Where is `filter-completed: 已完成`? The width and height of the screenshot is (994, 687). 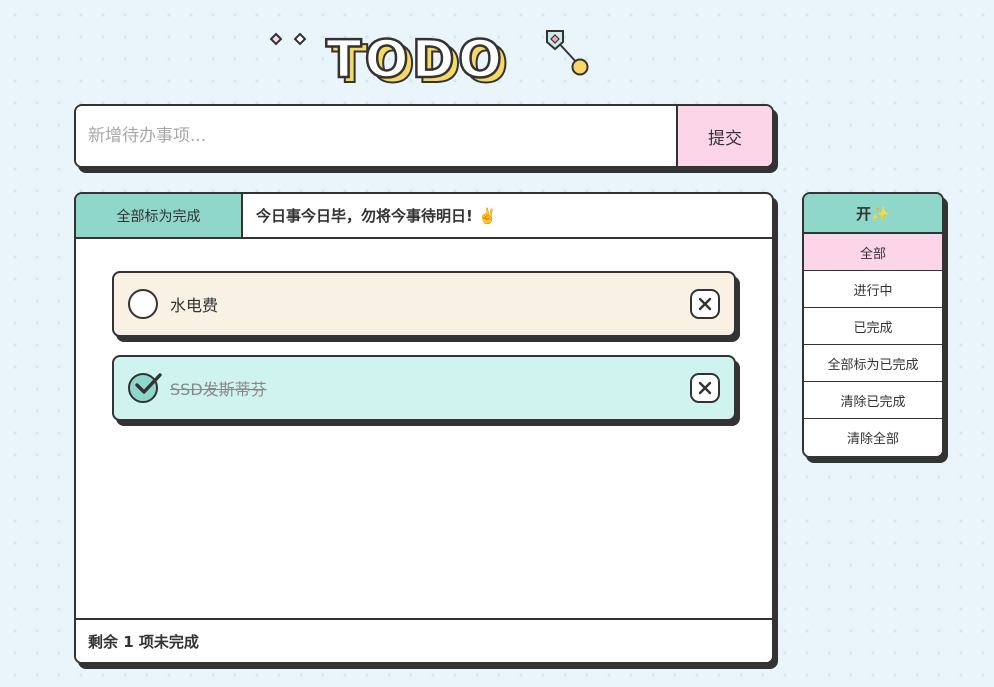 filter-completed: 已完成 is located at coordinates (873, 326).